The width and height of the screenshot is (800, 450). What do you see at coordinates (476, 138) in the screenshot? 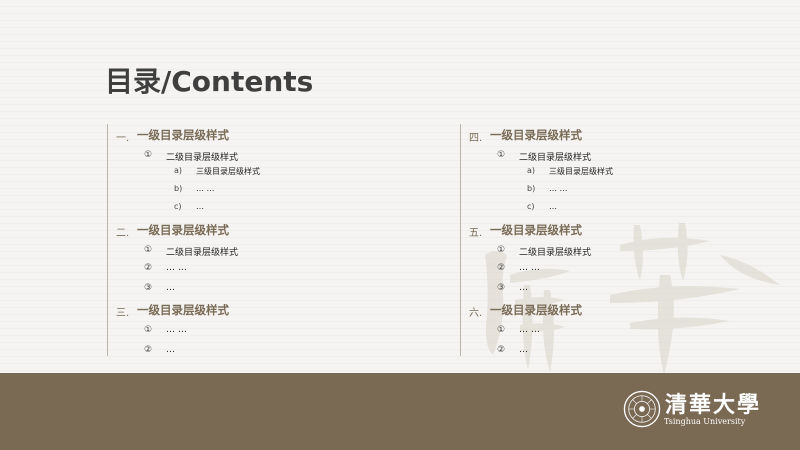
I see `toc-item-number: 四.` at bounding box center [476, 138].